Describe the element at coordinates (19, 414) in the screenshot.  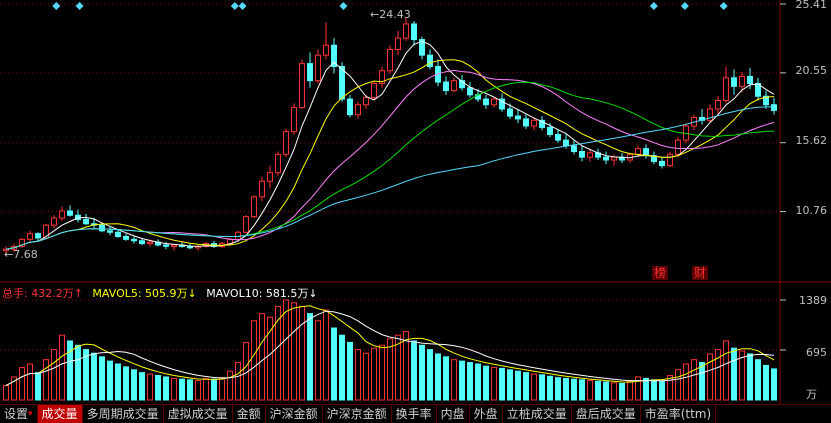
I see `tab-settings: 设置▾` at that location.